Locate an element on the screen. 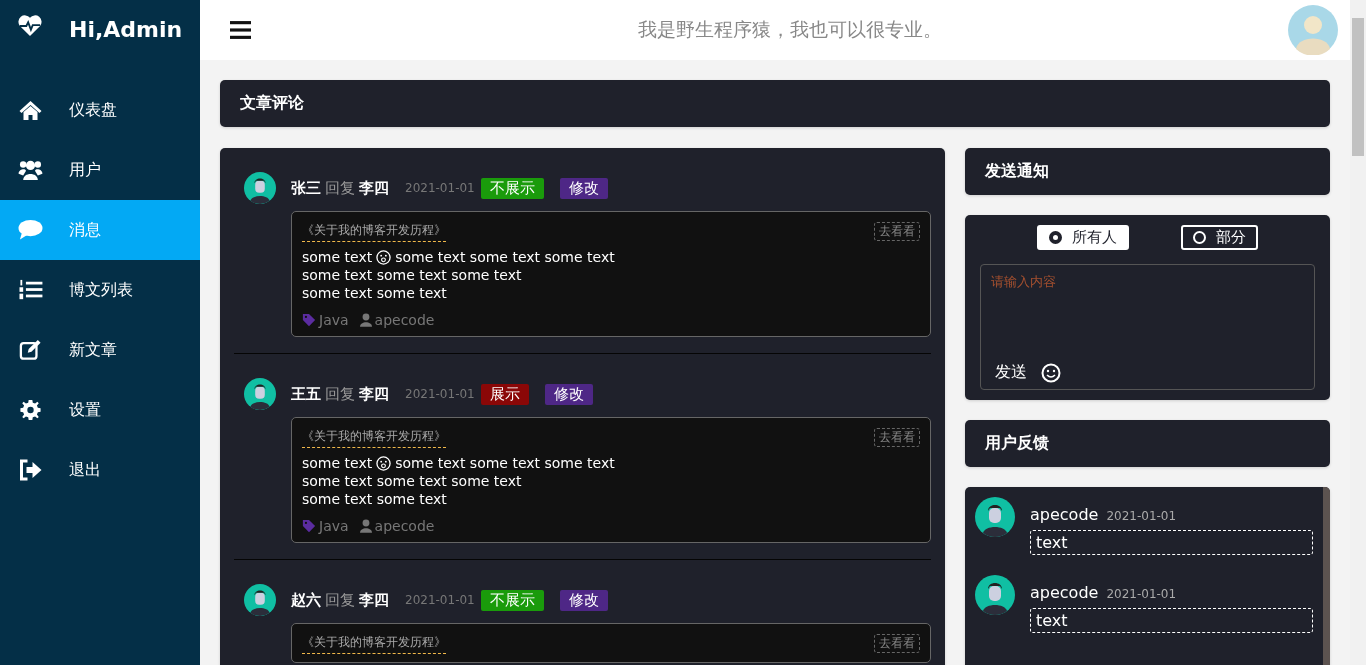  smiley-icon is located at coordinates (1051, 372).